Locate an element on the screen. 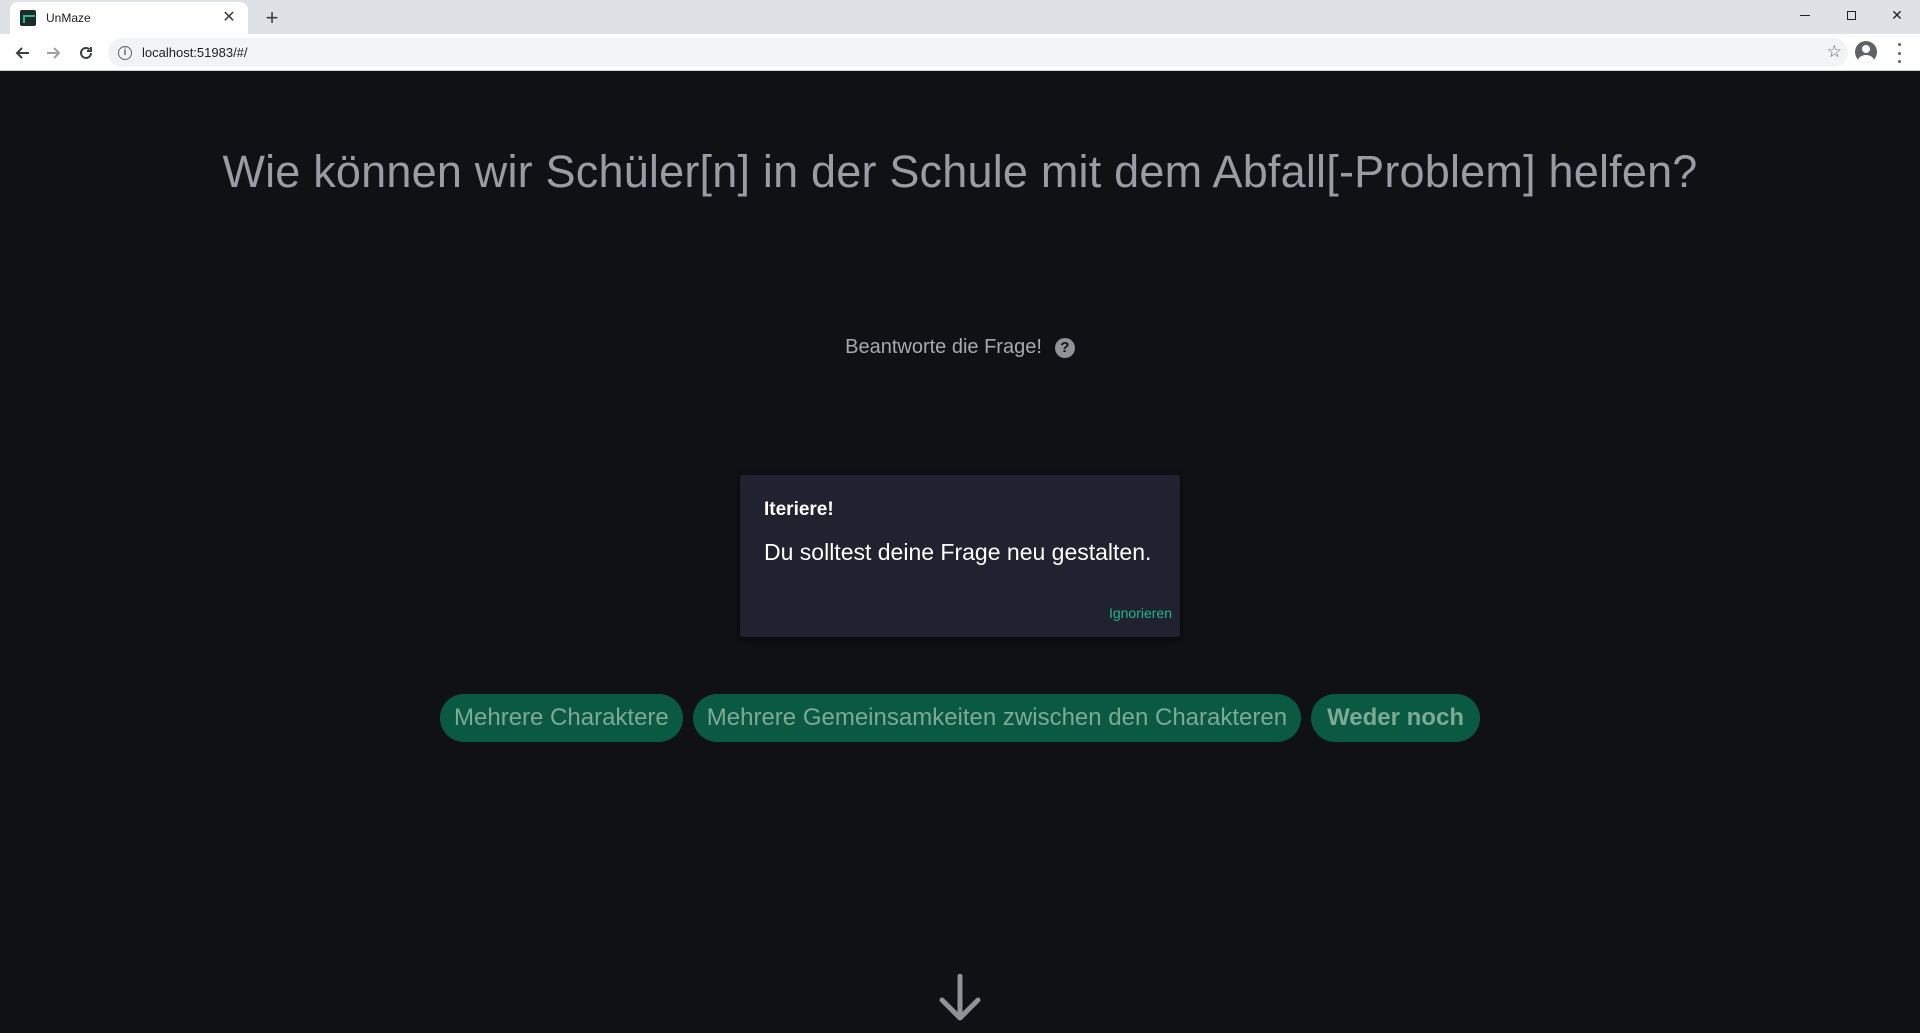  address-bar: i localhost:51983/#/ ☆ is located at coordinates (978, 52).